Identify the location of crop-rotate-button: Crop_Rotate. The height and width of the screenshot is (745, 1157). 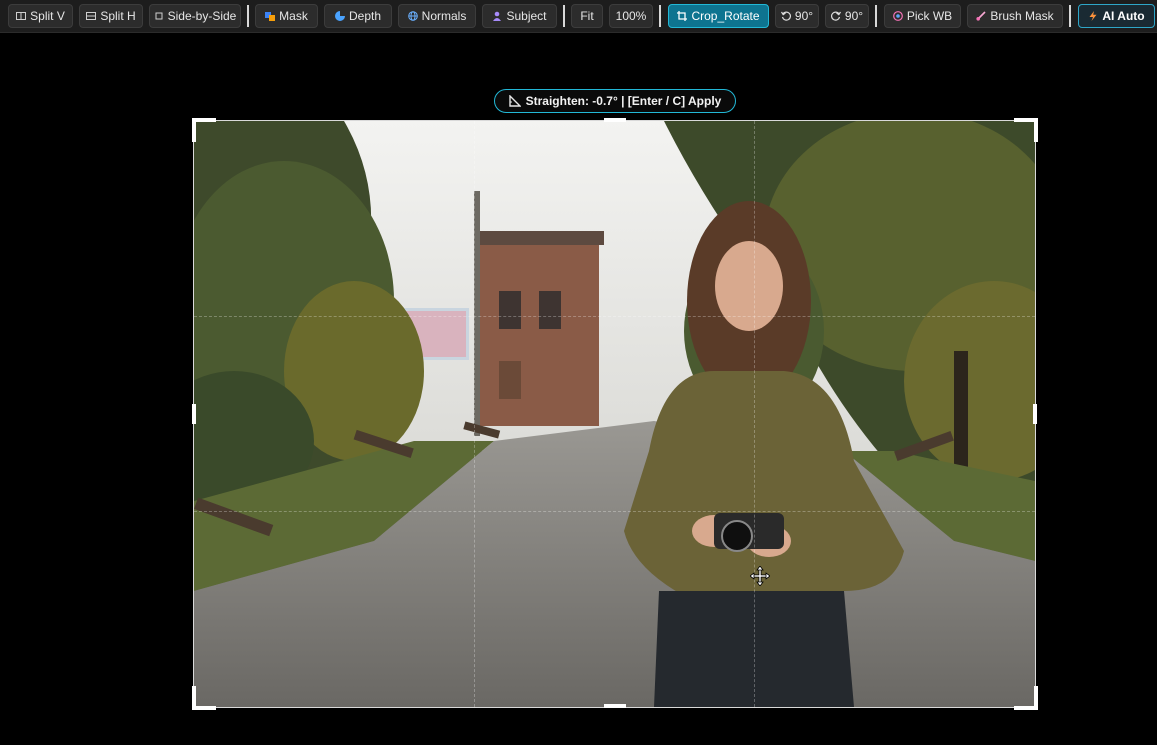
(718, 16).